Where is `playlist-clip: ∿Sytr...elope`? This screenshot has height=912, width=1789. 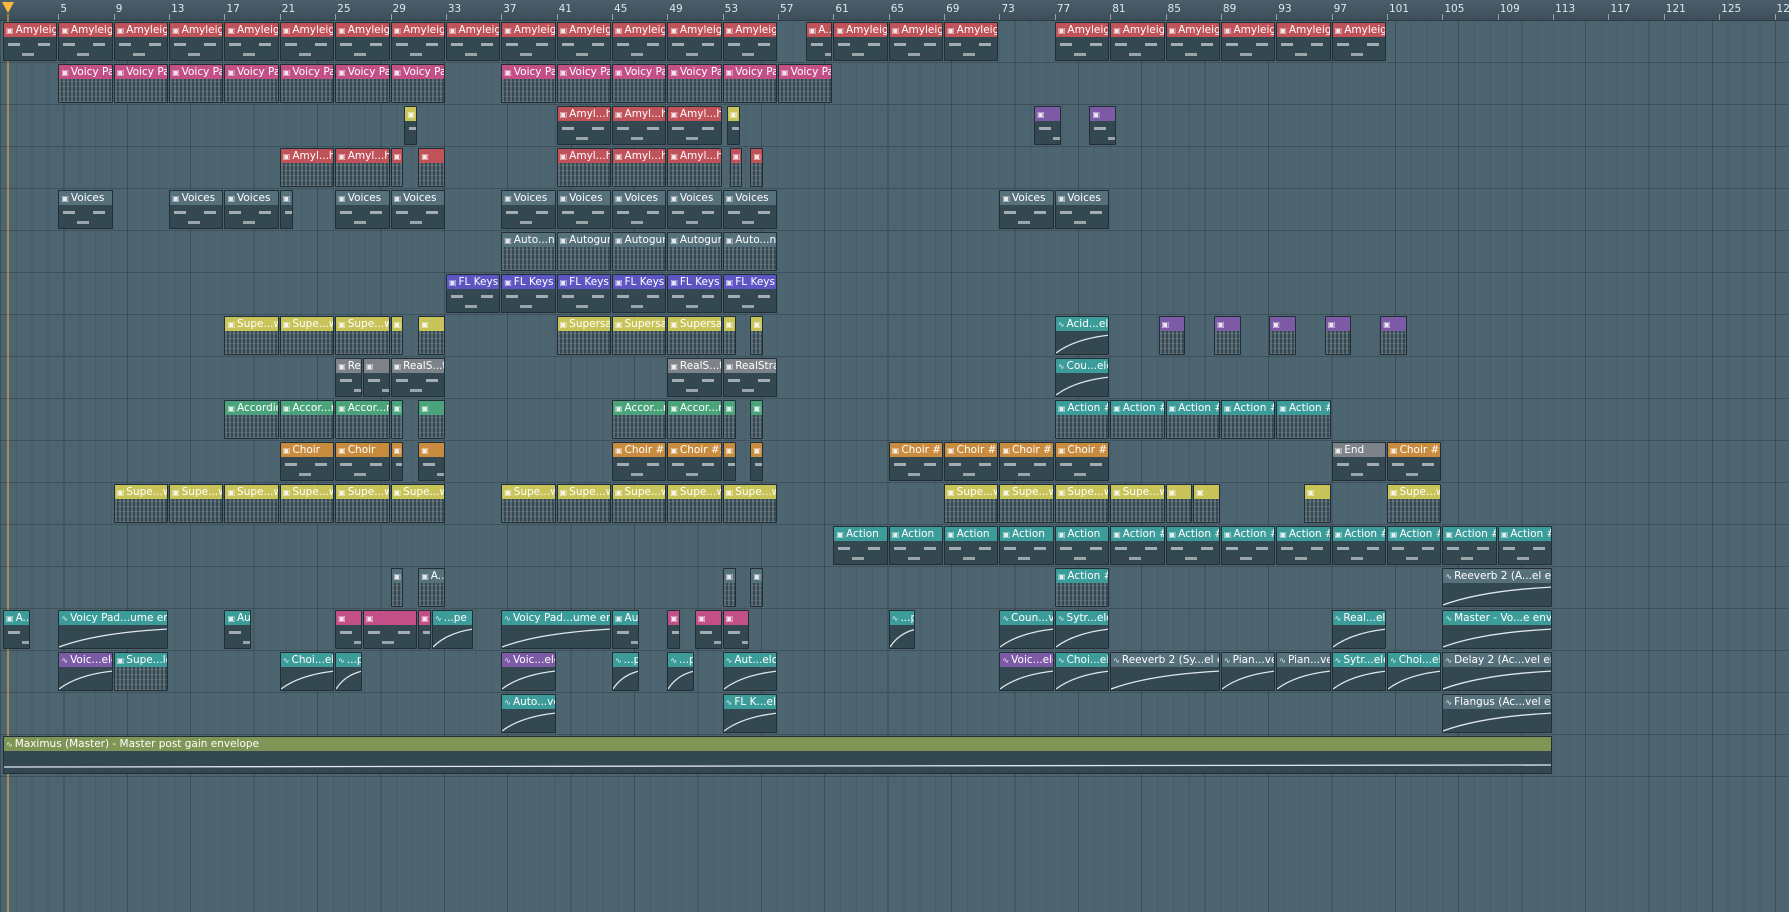
playlist-clip: ∿Sytr...elope is located at coordinates (1082, 629).